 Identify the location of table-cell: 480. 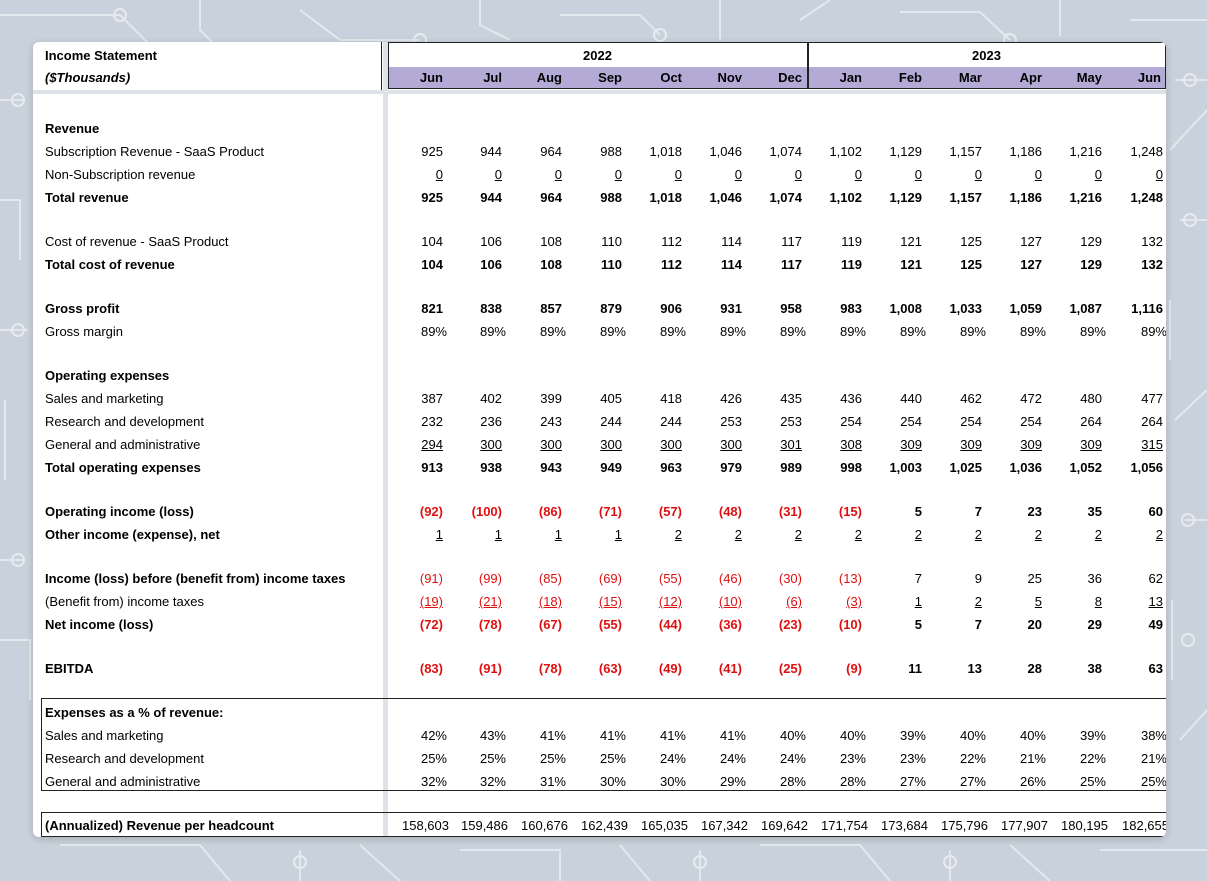
(1072, 398).